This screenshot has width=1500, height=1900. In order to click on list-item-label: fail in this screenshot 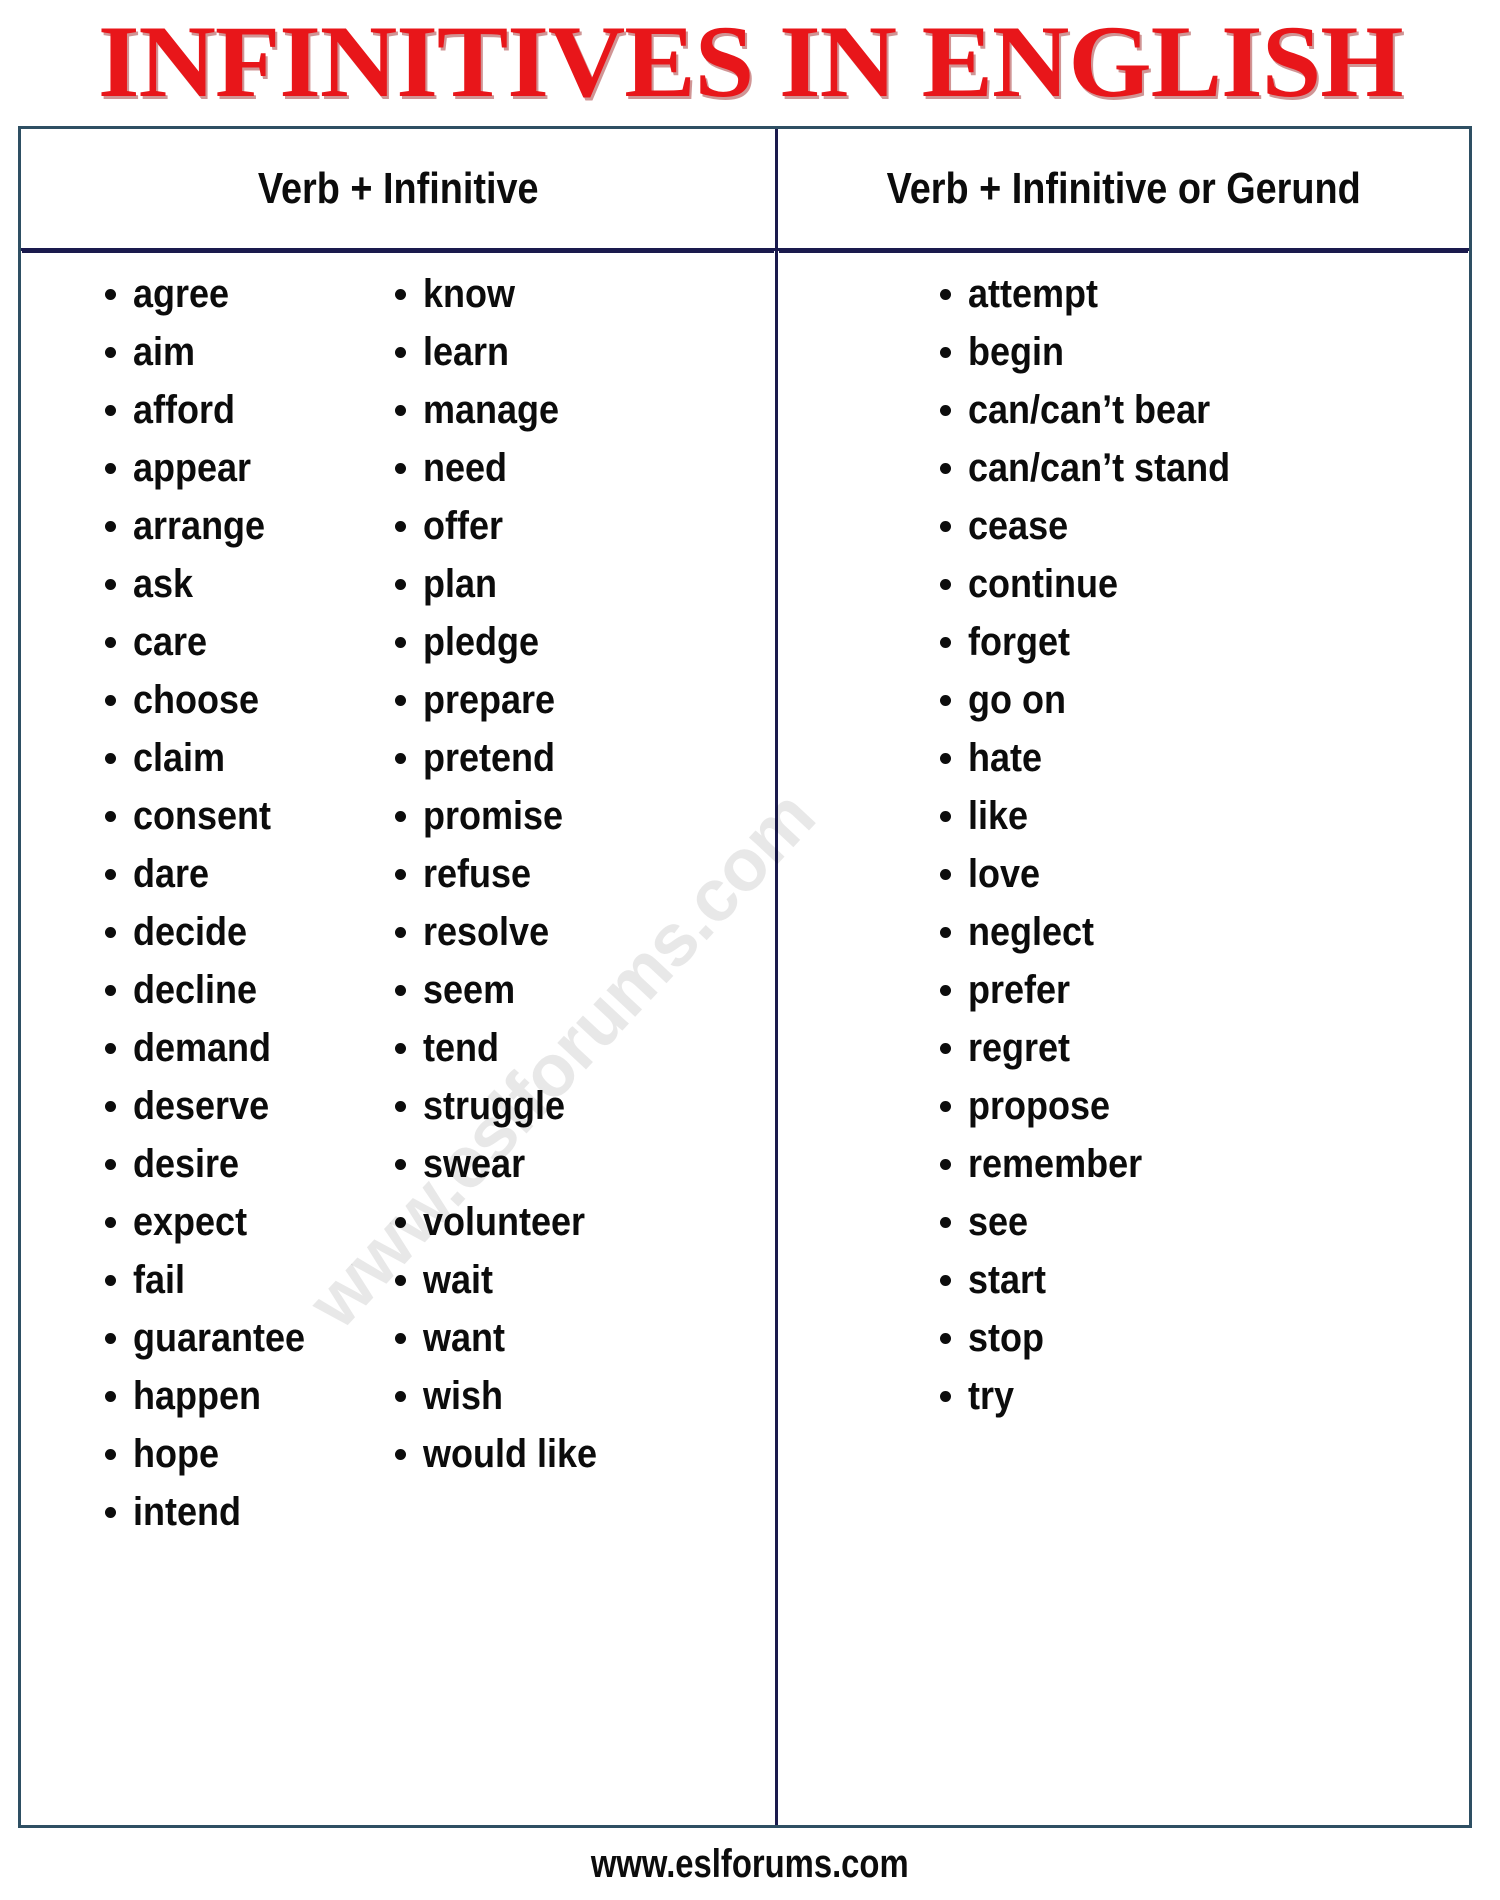, I will do `click(159, 1280)`.